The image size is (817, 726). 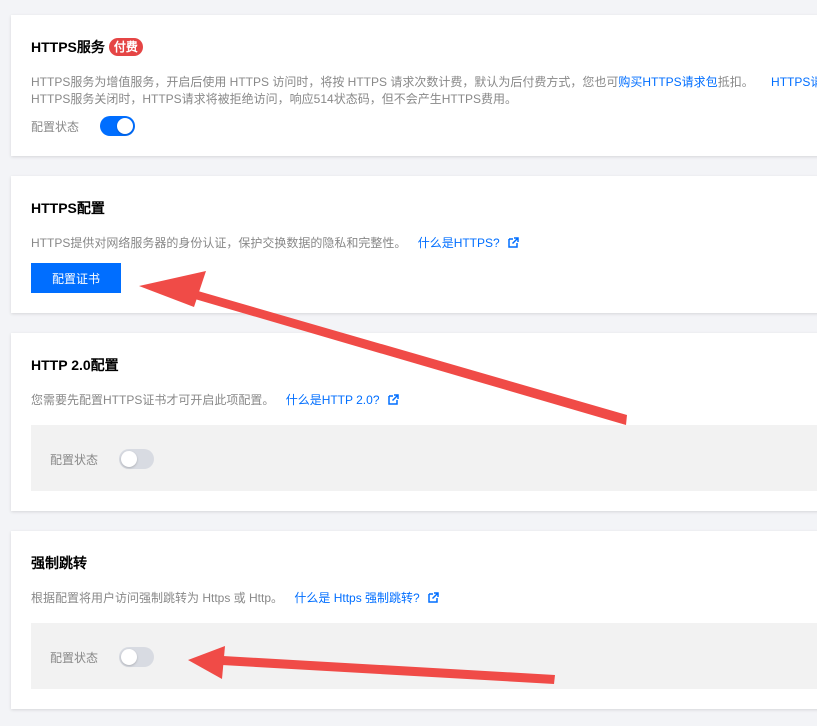 I want to click on https-service-title: HTTPS服务 付费, so click(x=87, y=47).